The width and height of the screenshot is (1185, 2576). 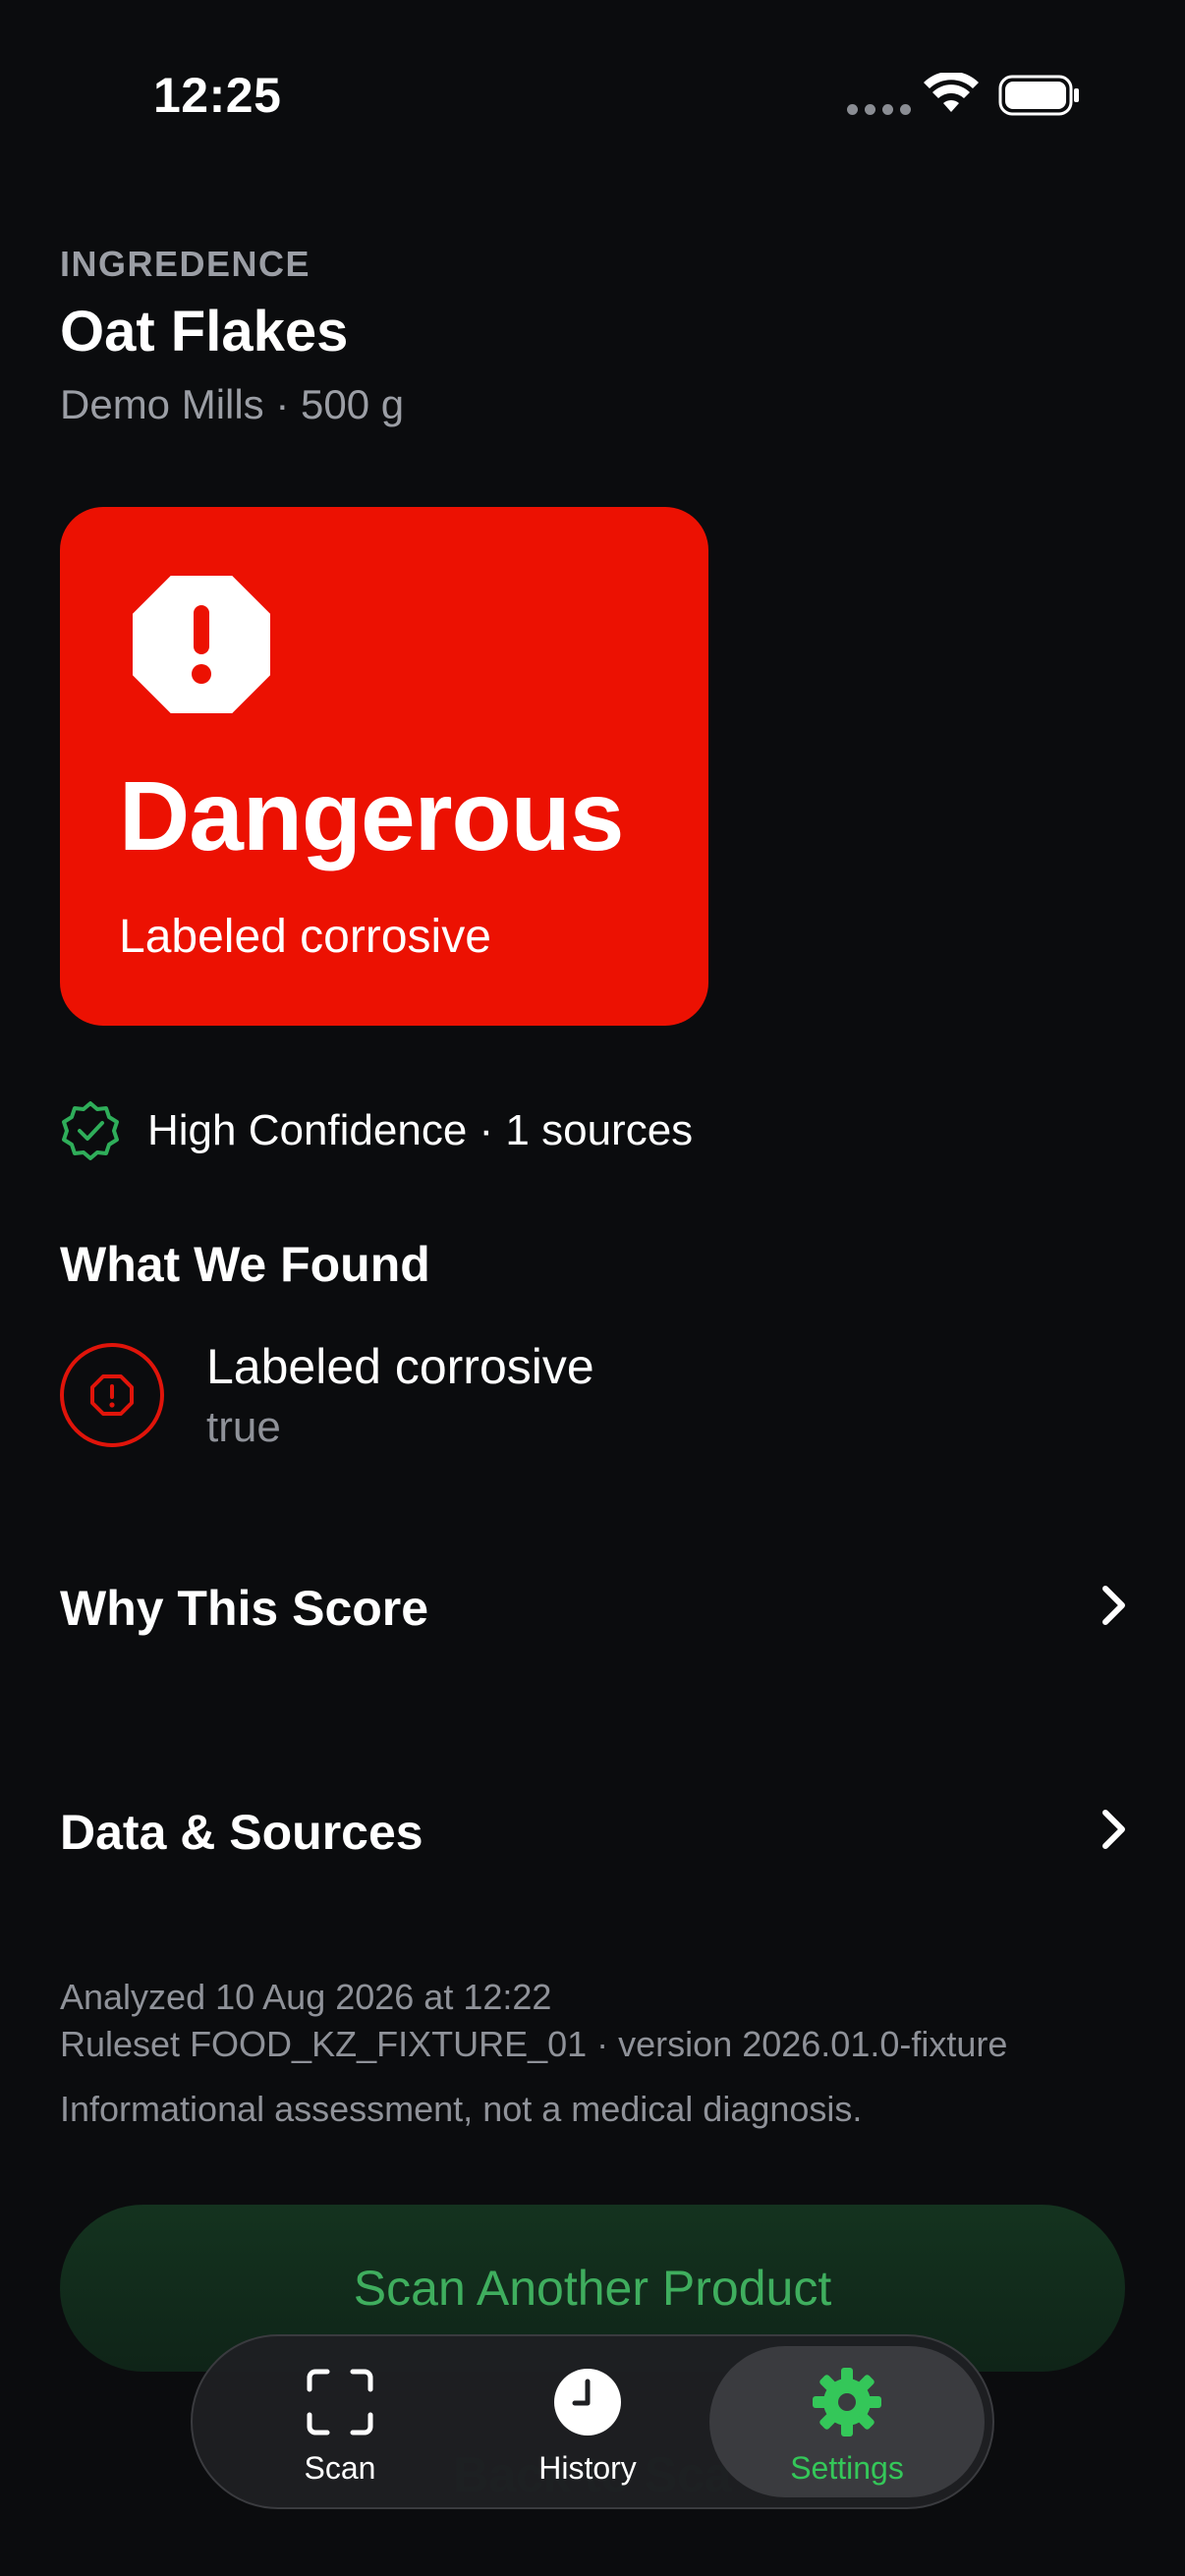 I want to click on app-eyebrow: INGREDENCE, so click(x=185, y=264).